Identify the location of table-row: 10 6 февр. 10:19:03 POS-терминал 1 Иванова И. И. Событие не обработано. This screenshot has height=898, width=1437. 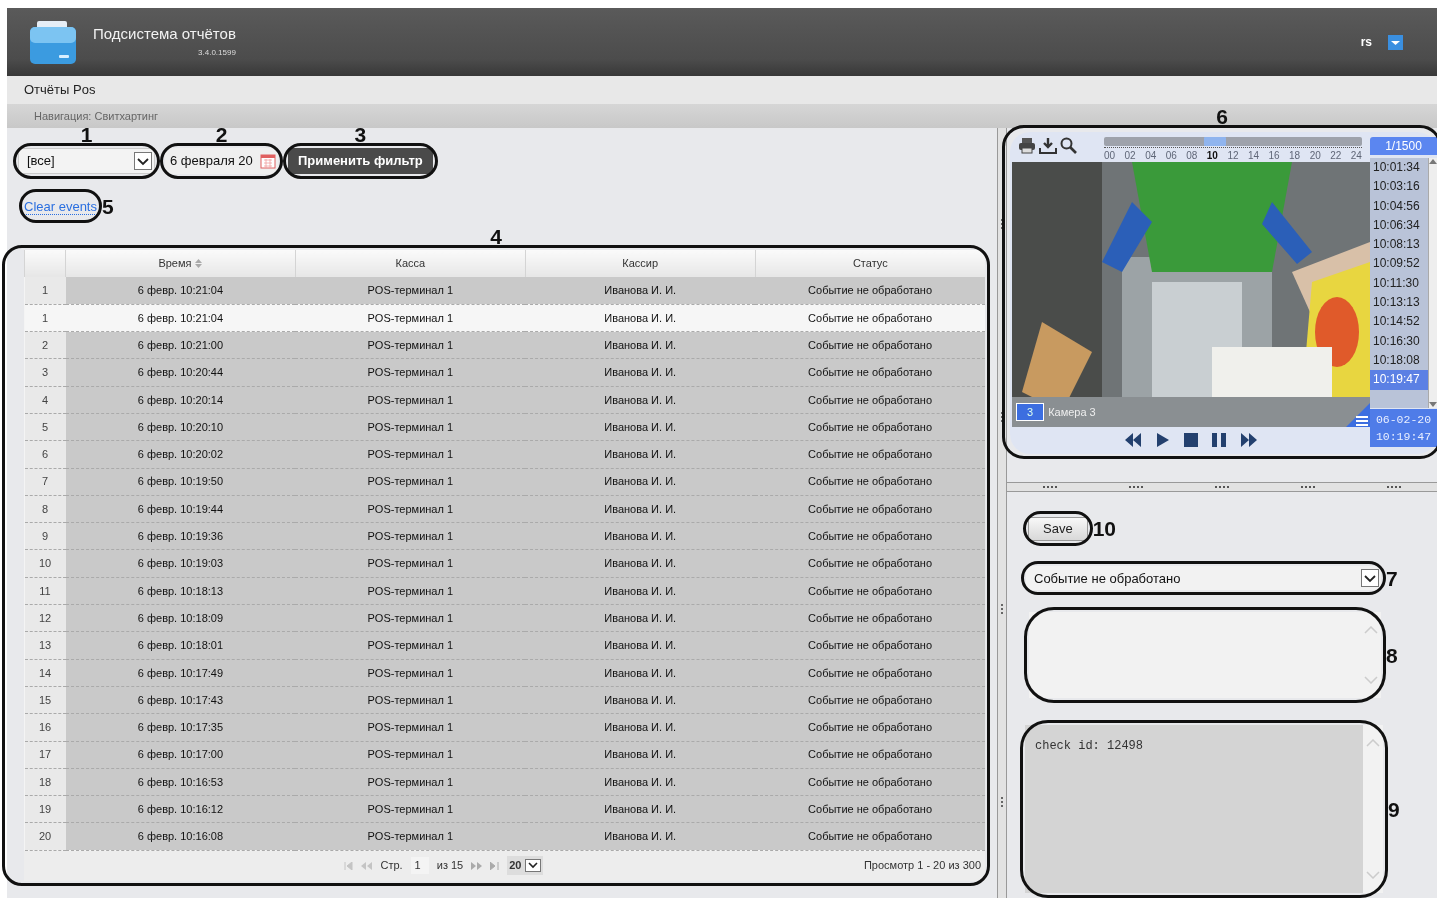
(504, 563).